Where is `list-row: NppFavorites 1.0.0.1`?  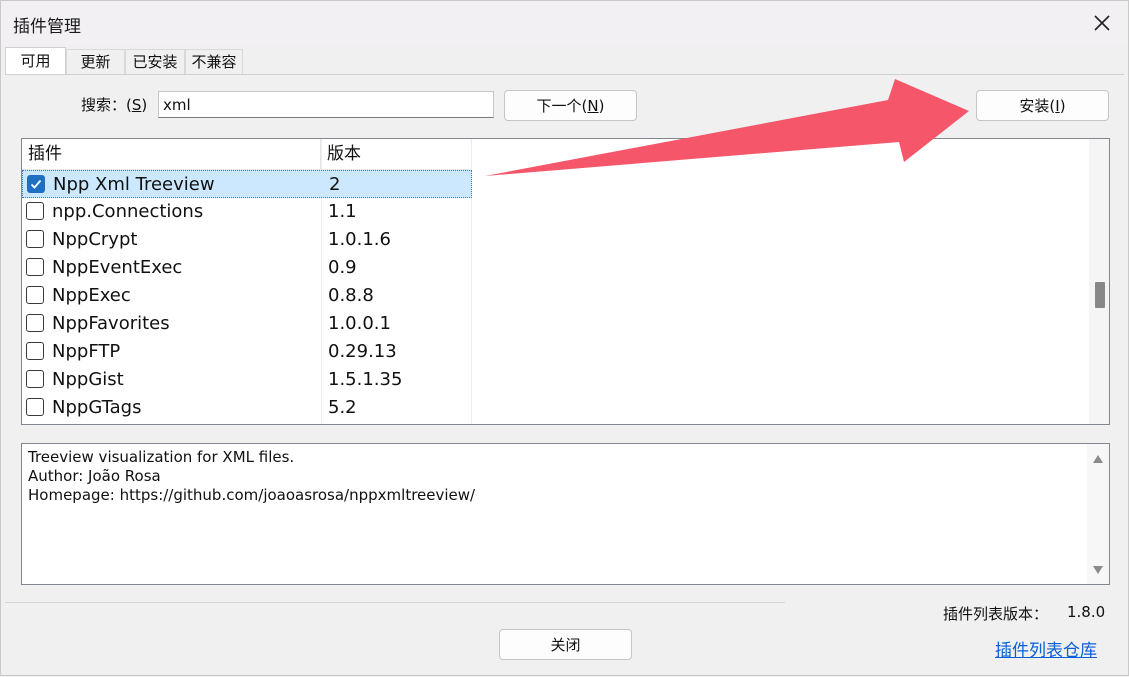
list-row: NppFavorites 1.0.0.1 is located at coordinates (247, 324).